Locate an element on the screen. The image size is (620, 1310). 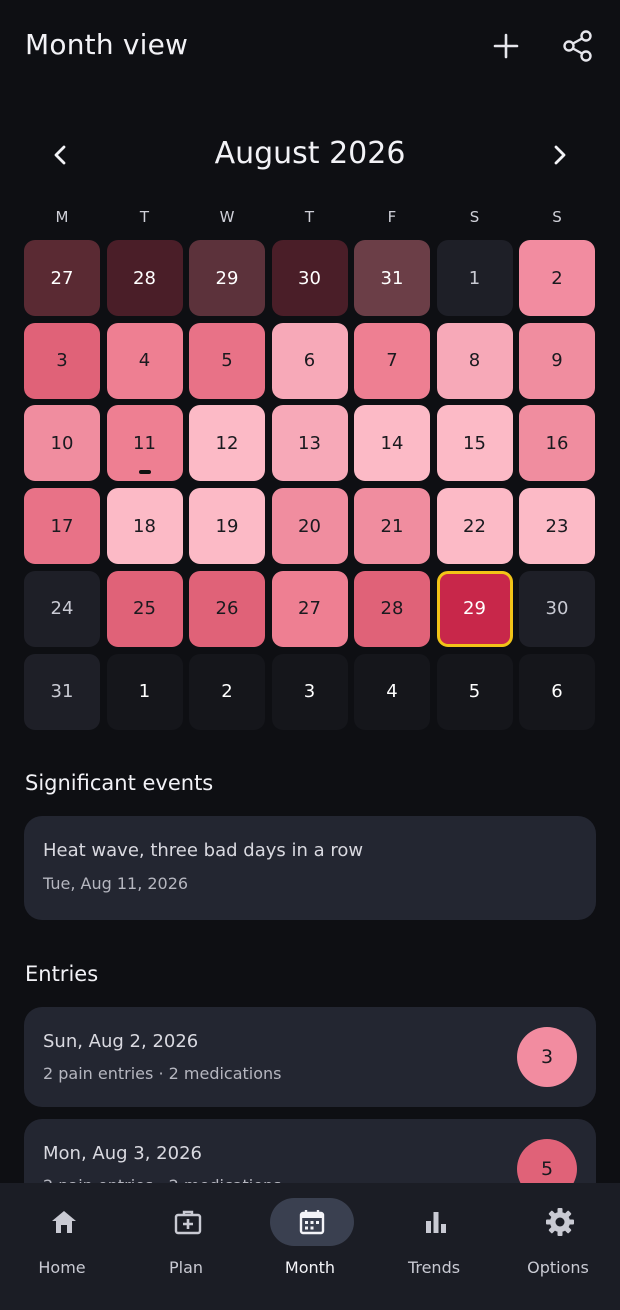
day-number: 9 is located at coordinates (557, 361).